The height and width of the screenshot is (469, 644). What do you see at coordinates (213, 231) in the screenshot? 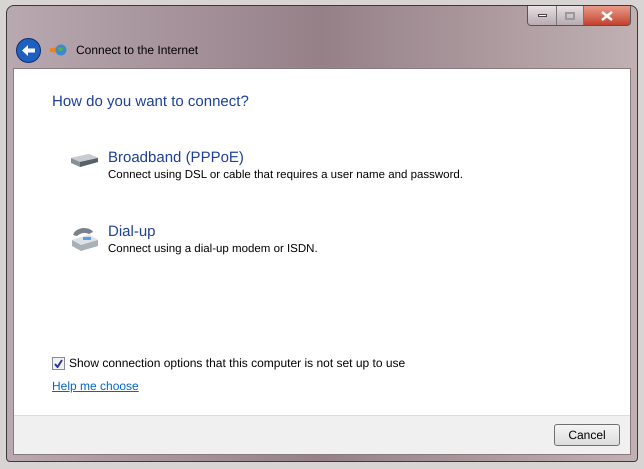
I see `option-title: Dial-up` at bounding box center [213, 231].